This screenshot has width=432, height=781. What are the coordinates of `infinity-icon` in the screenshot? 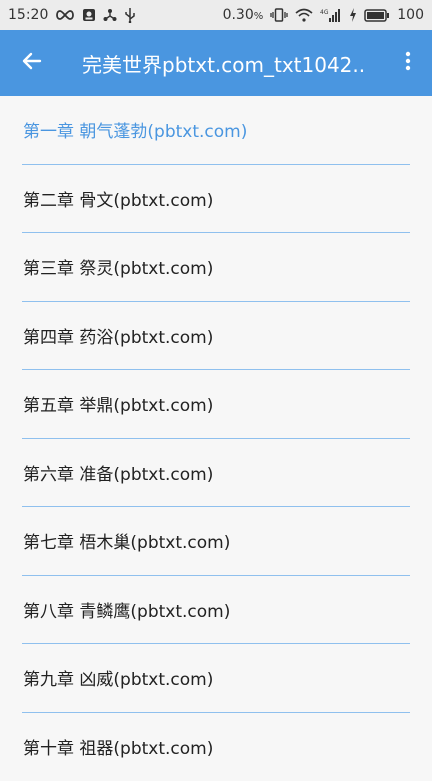 It's located at (65, 15).